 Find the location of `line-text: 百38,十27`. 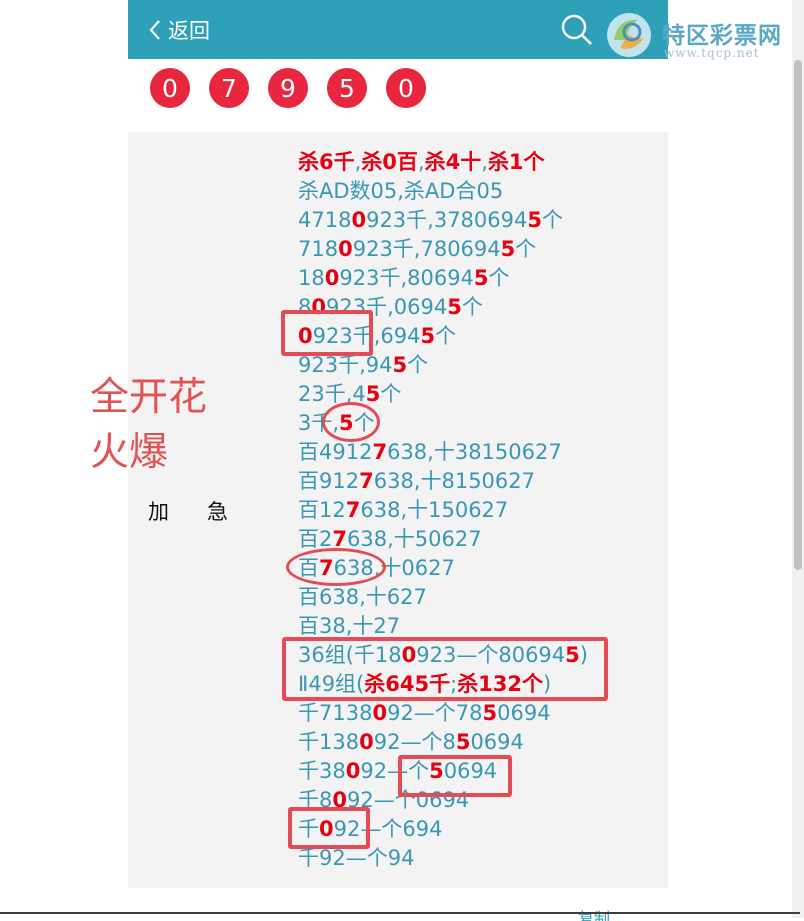

line-text: 百38,十27 is located at coordinates (349, 626).